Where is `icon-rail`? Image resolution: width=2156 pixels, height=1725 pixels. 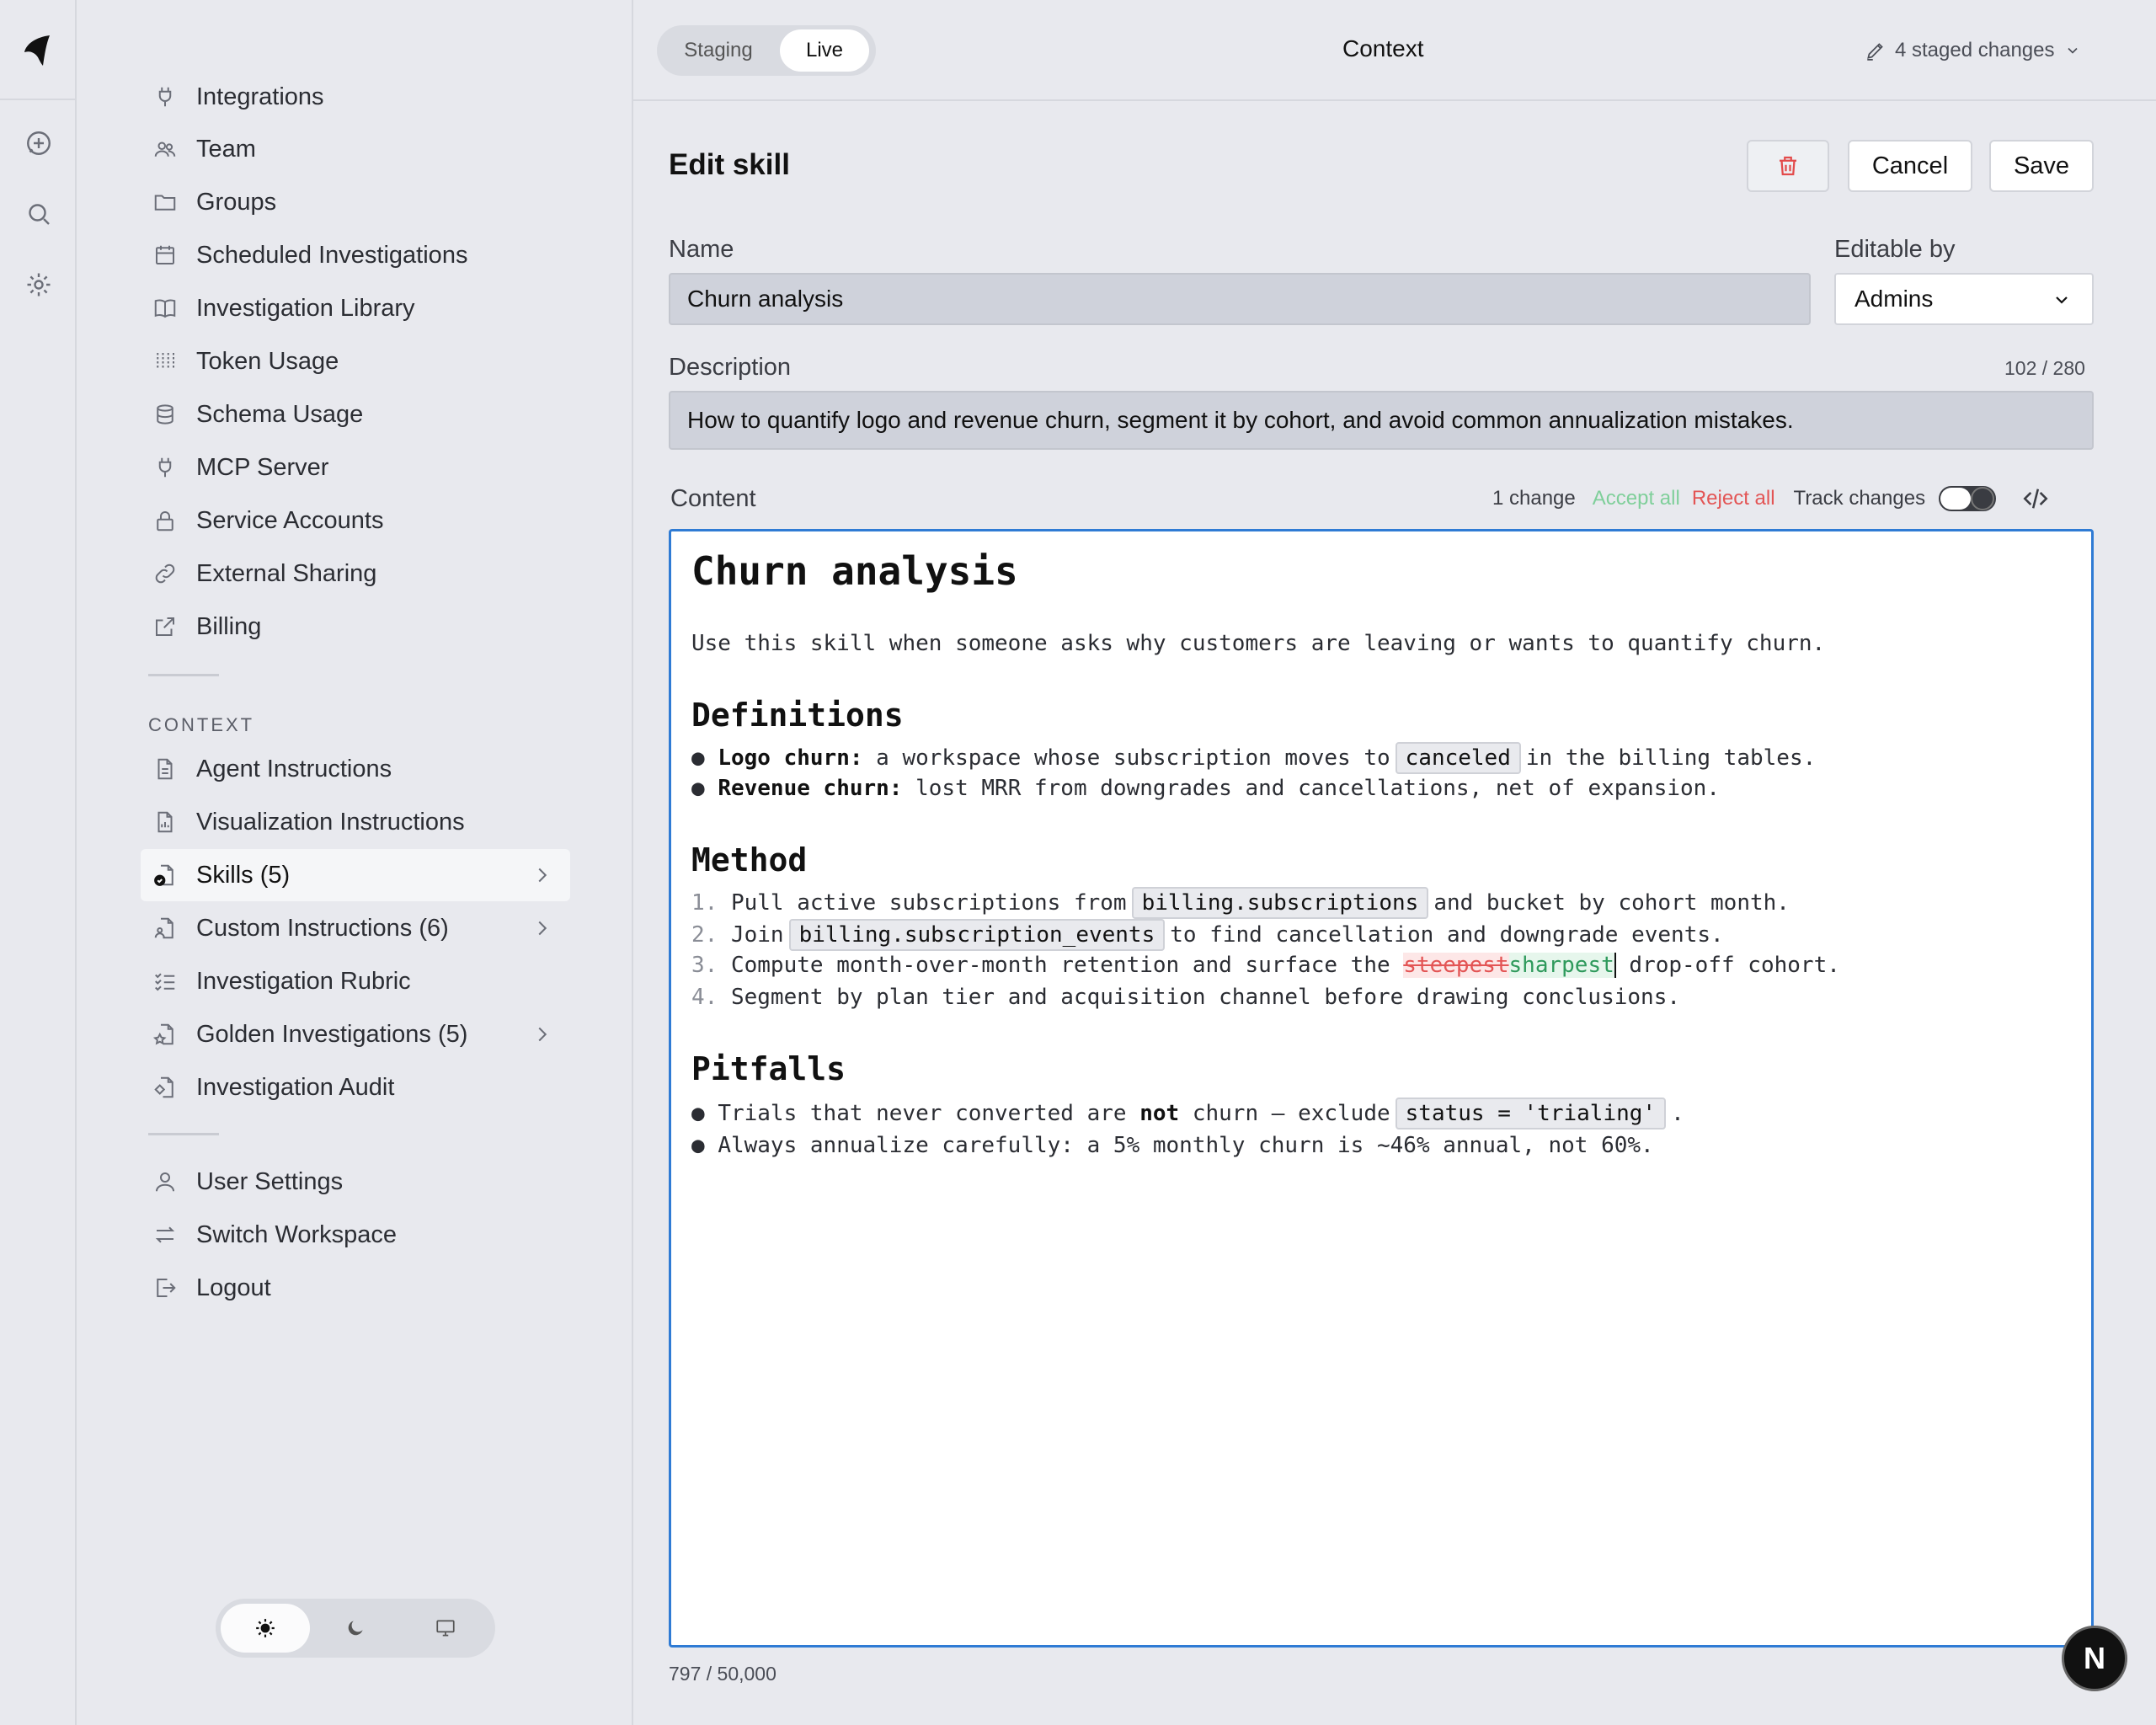 icon-rail is located at coordinates (38, 862).